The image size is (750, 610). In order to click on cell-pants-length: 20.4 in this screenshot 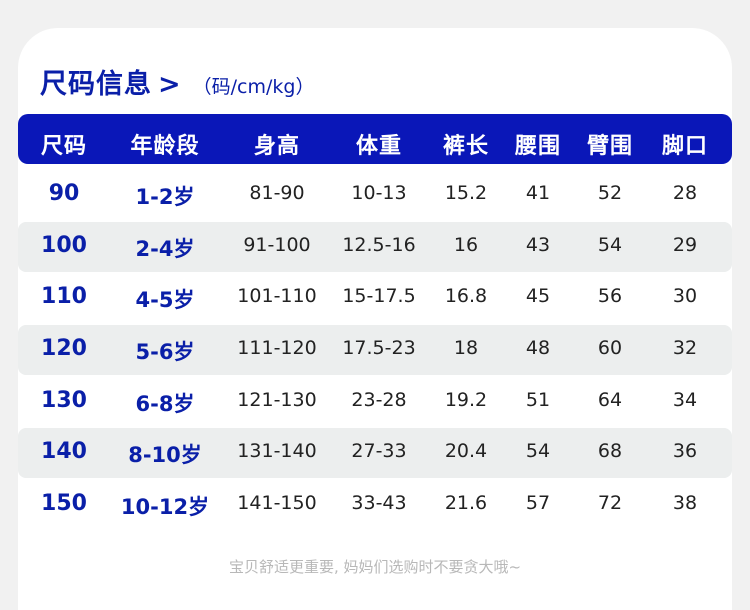, I will do `click(466, 451)`.